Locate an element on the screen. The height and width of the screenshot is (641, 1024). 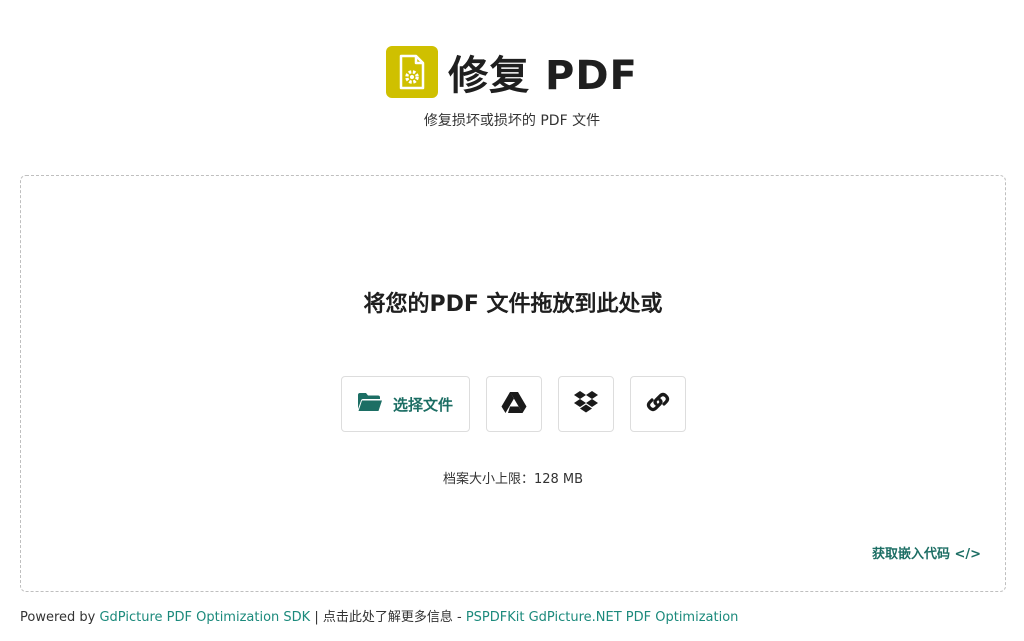
get-embed-code-link: 获取嵌入代码 </> is located at coordinates (926, 552).